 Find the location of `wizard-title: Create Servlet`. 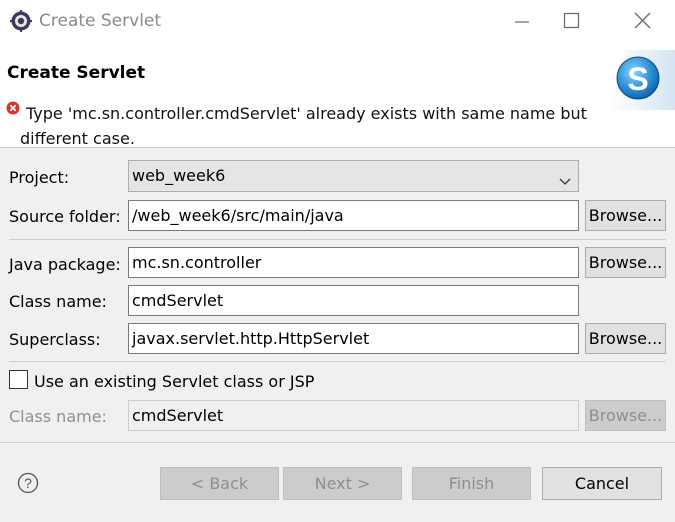

wizard-title: Create Servlet is located at coordinates (76, 73).